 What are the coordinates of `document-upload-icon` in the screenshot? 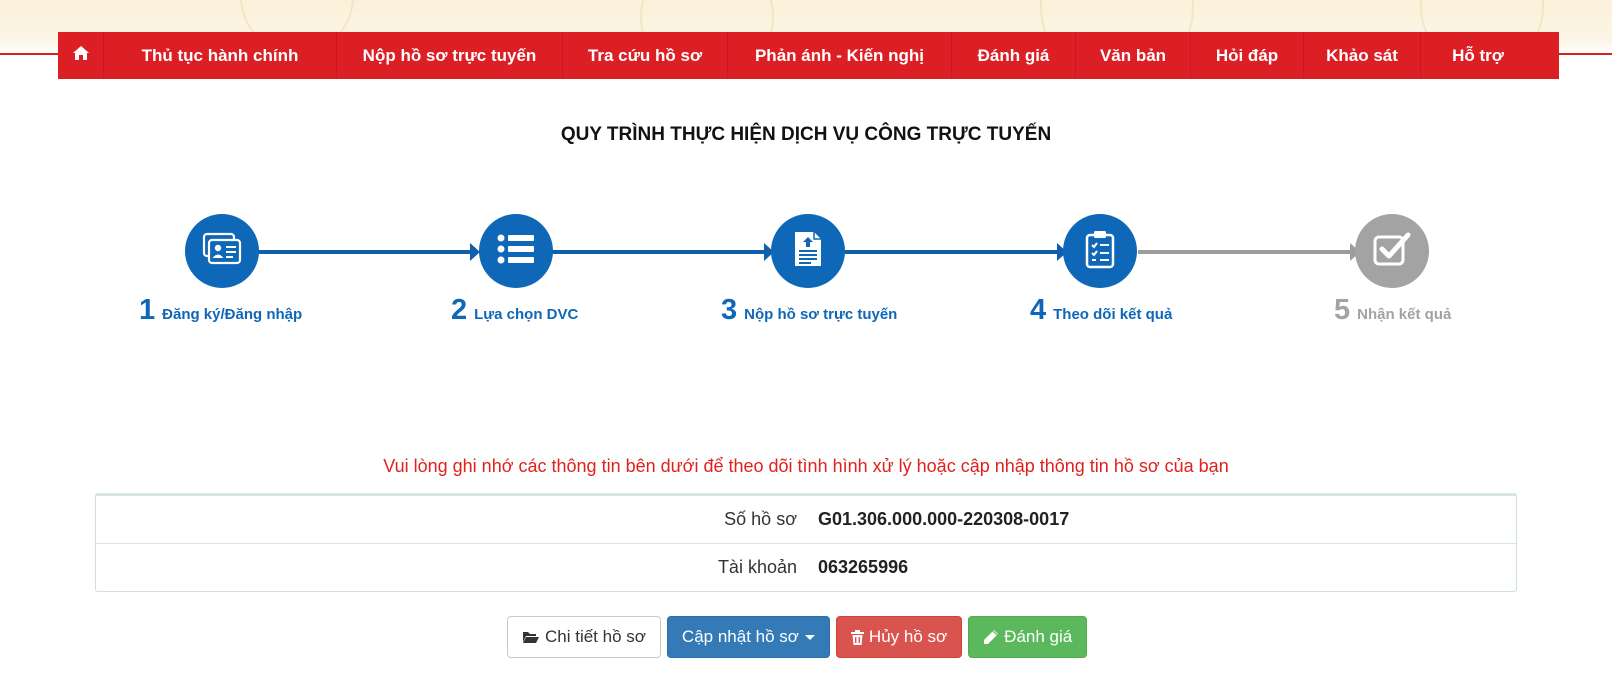 It's located at (808, 251).